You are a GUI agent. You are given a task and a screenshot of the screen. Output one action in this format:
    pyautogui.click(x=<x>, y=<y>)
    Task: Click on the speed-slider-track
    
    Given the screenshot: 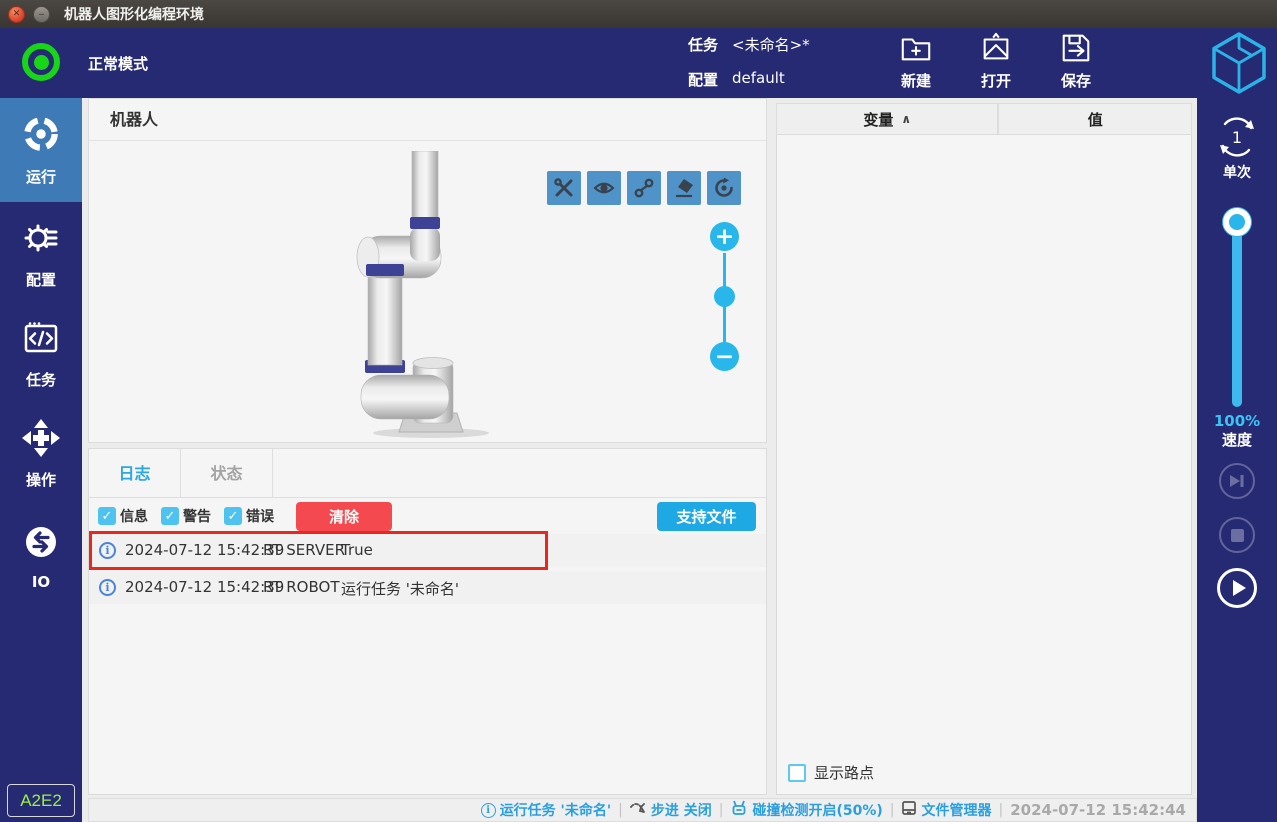 What is the action you would take?
    pyautogui.click(x=1237, y=311)
    